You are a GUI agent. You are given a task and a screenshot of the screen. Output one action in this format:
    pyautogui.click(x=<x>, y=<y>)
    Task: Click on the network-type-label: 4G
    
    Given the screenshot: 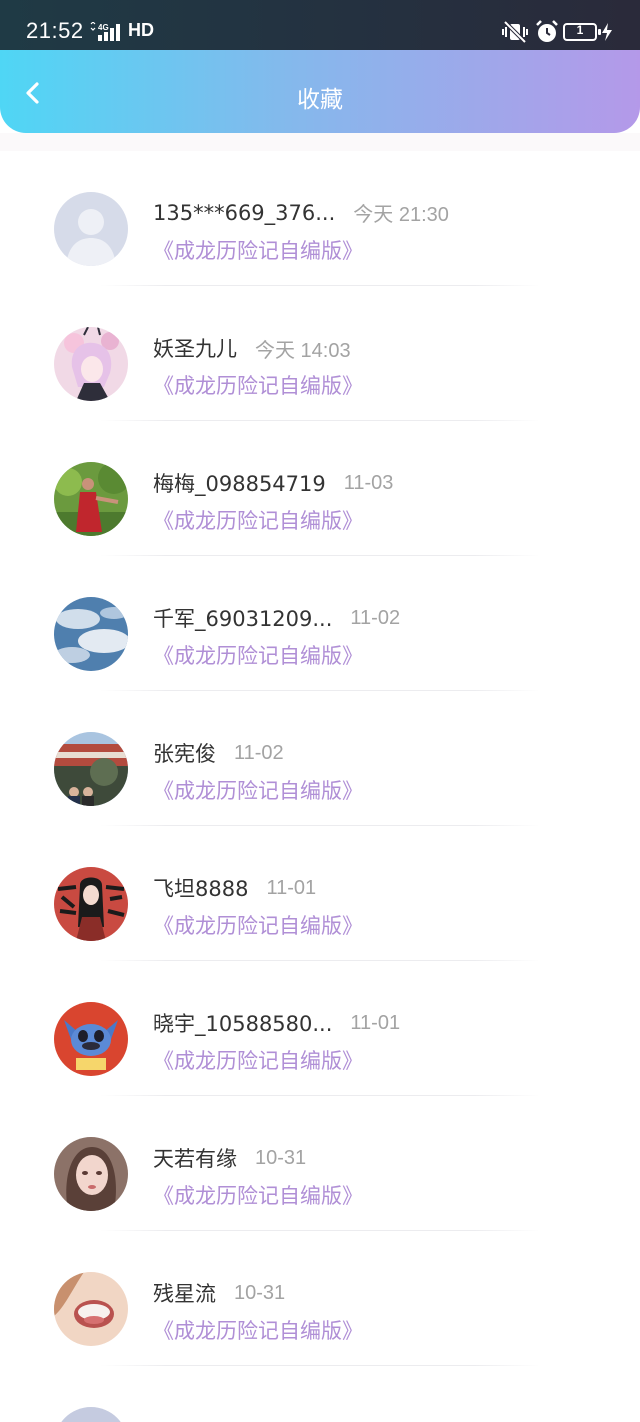 What is the action you would take?
    pyautogui.click(x=103, y=27)
    